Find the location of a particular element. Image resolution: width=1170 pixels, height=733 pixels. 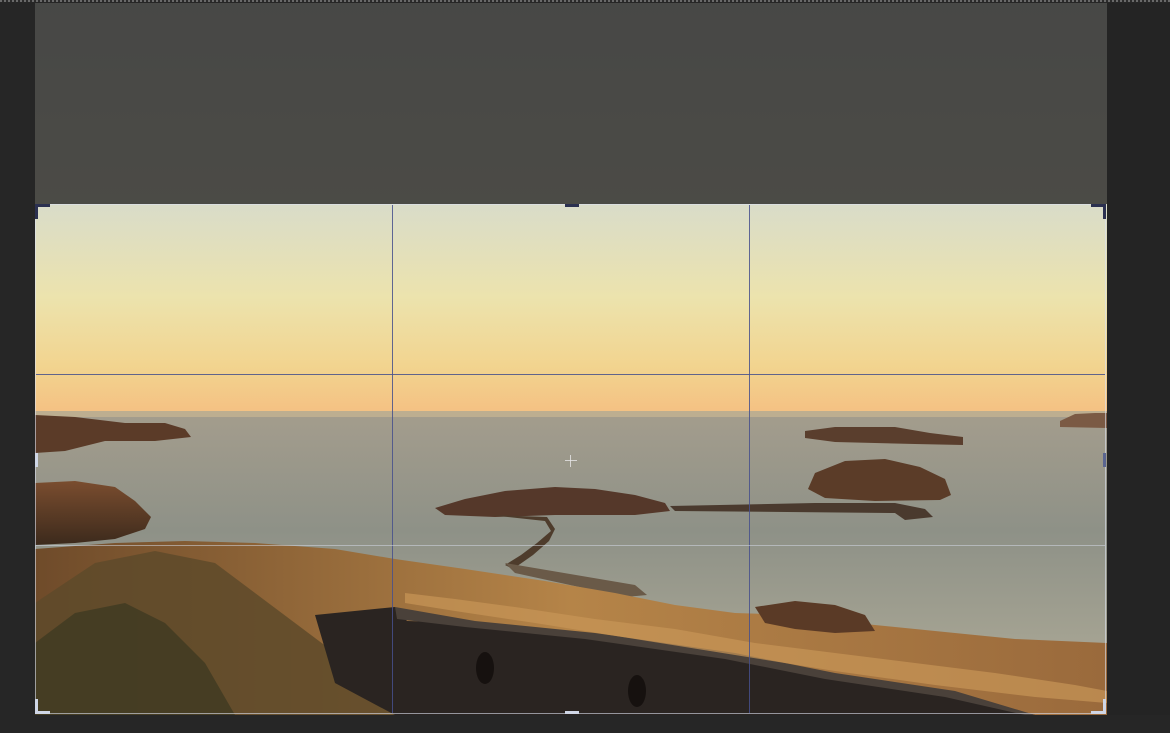

workspace-bottom-margin is located at coordinates (585, 724).